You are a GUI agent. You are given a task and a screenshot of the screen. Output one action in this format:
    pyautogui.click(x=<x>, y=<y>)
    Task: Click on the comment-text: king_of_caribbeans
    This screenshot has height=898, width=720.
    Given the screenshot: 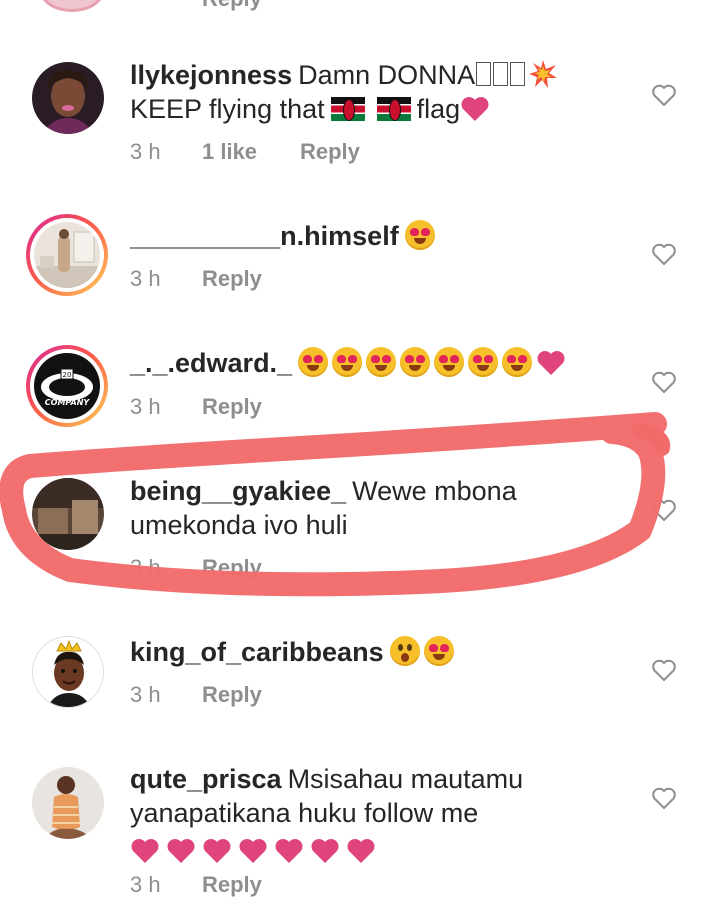 What is the action you would take?
    pyautogui.click(x=380, y=652)
    